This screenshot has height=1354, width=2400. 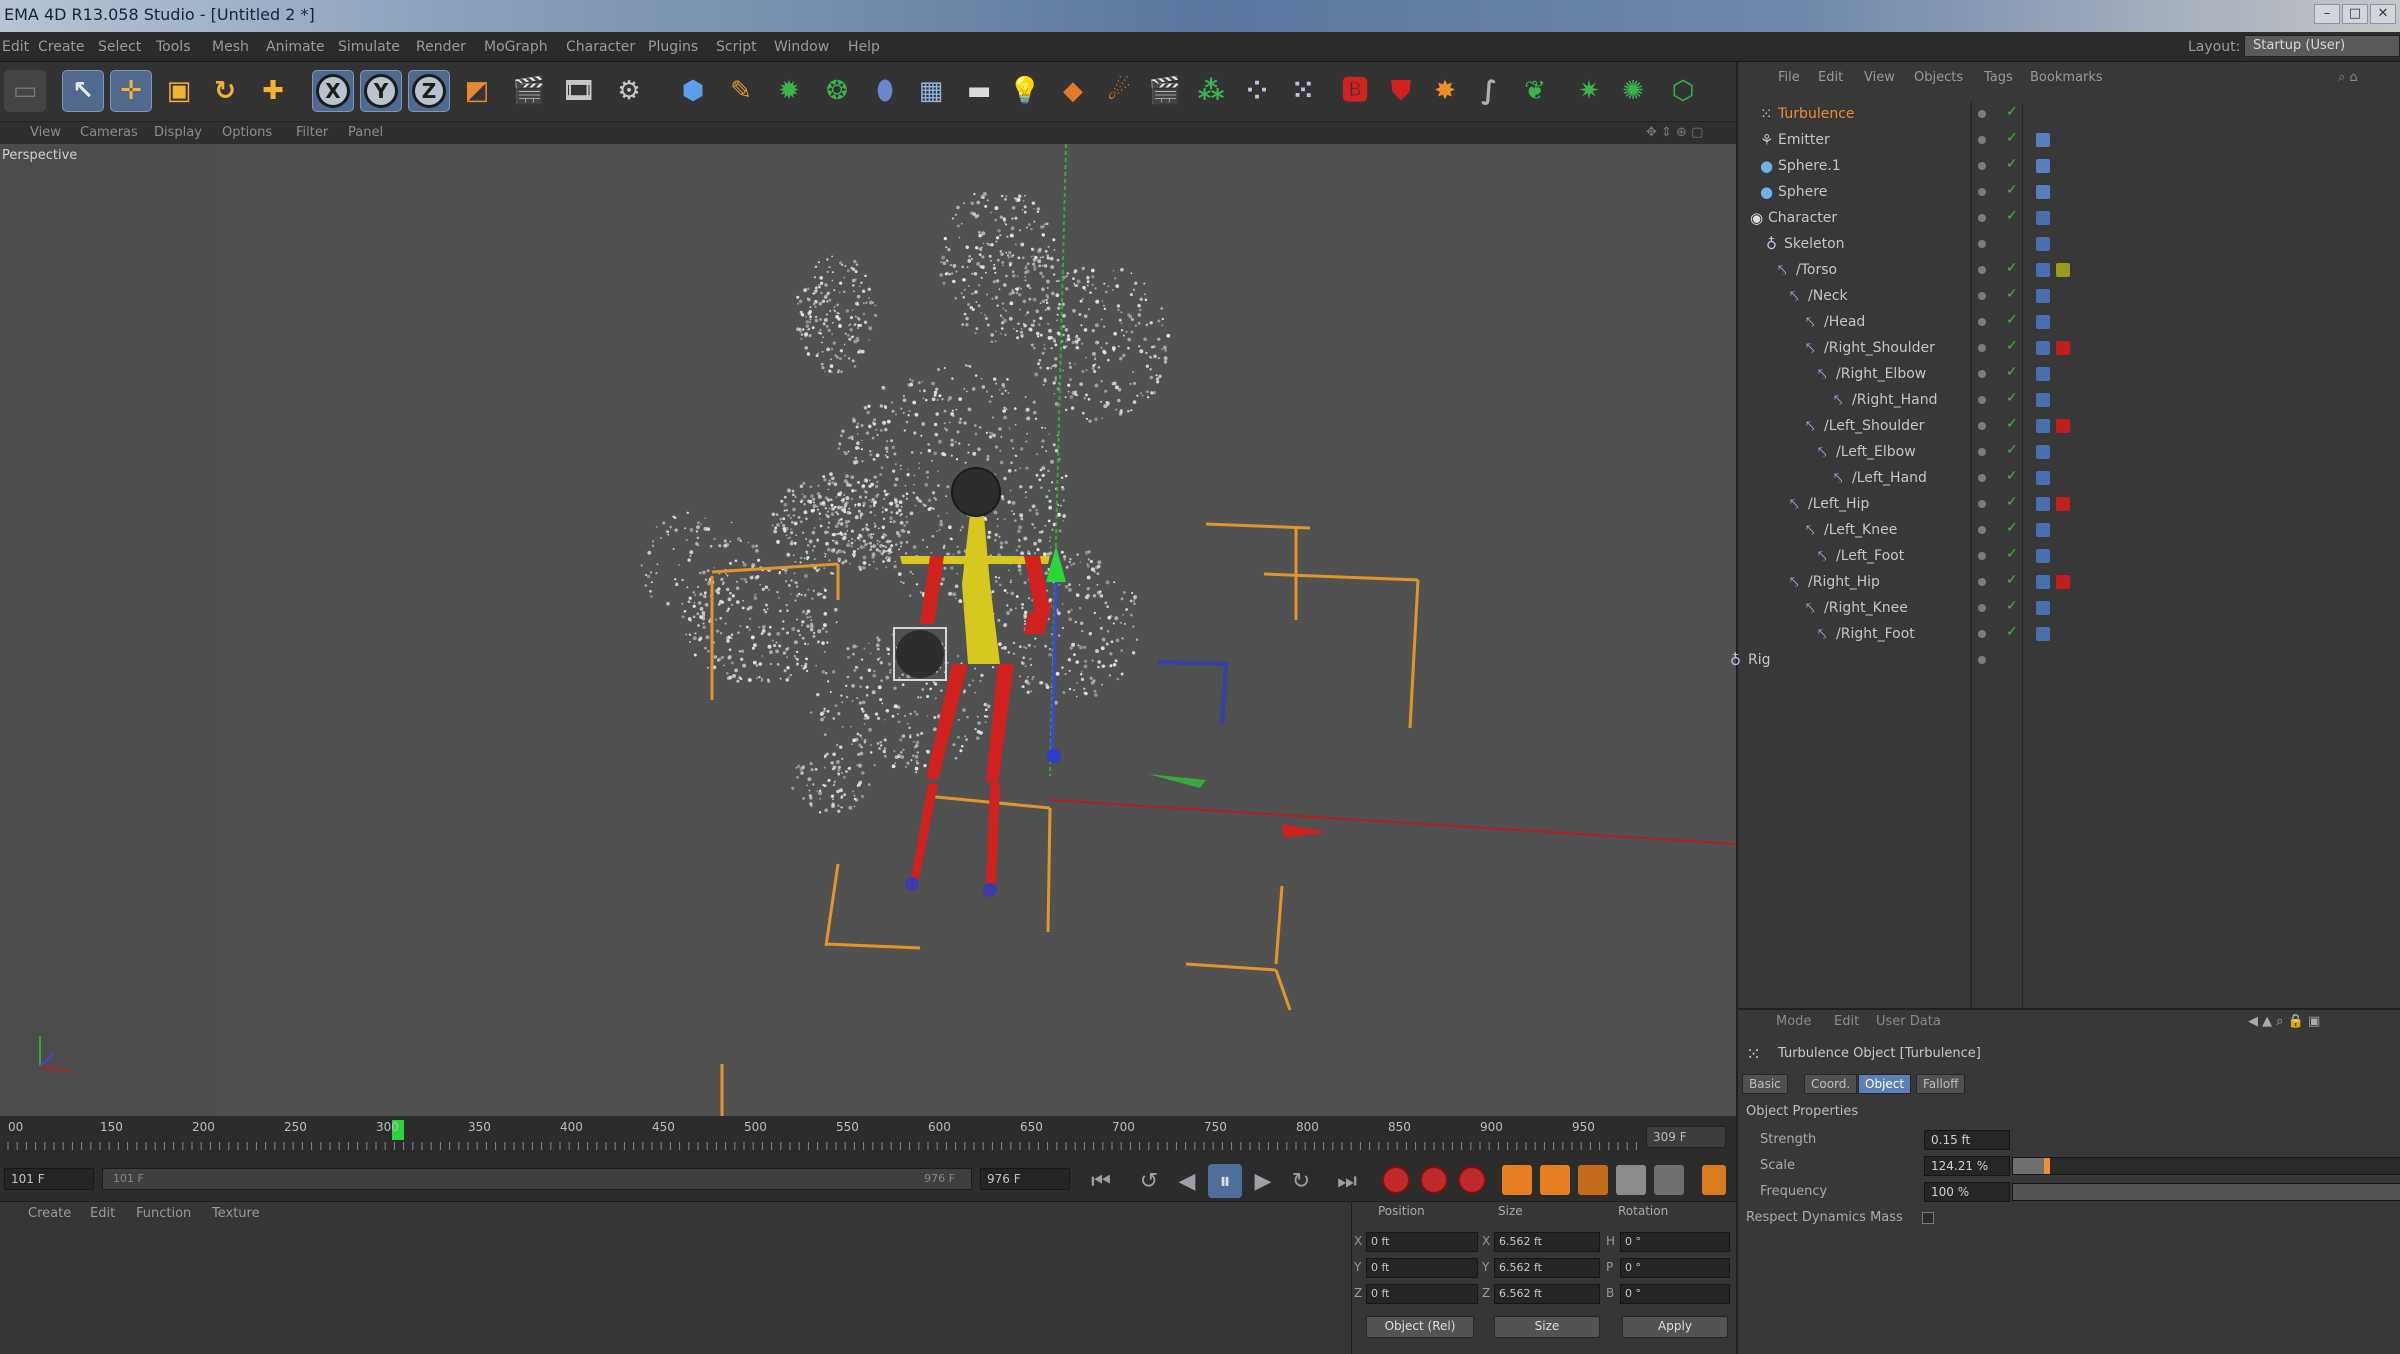 What do you see at coordinates (2069, 297) in the screenshot?
I see `object-row: ⤣ /Neck ✓` at bounding box center [2069, 297].